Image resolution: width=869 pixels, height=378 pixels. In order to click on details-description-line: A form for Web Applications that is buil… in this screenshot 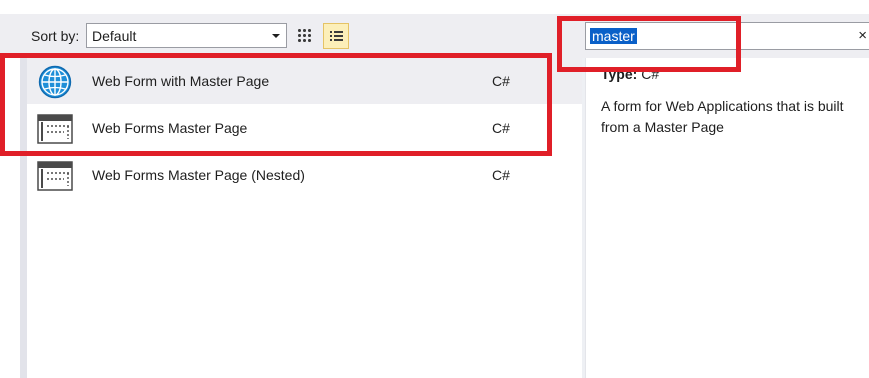, I will do `click(722, 106)`.